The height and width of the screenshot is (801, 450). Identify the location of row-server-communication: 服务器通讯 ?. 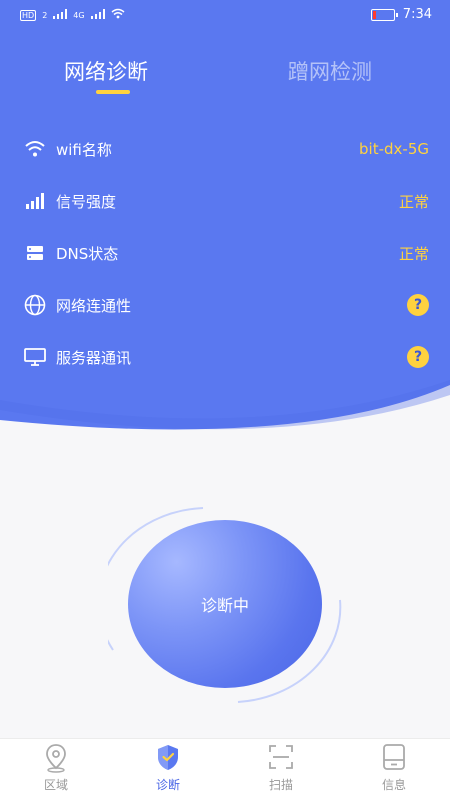
(226, 357).